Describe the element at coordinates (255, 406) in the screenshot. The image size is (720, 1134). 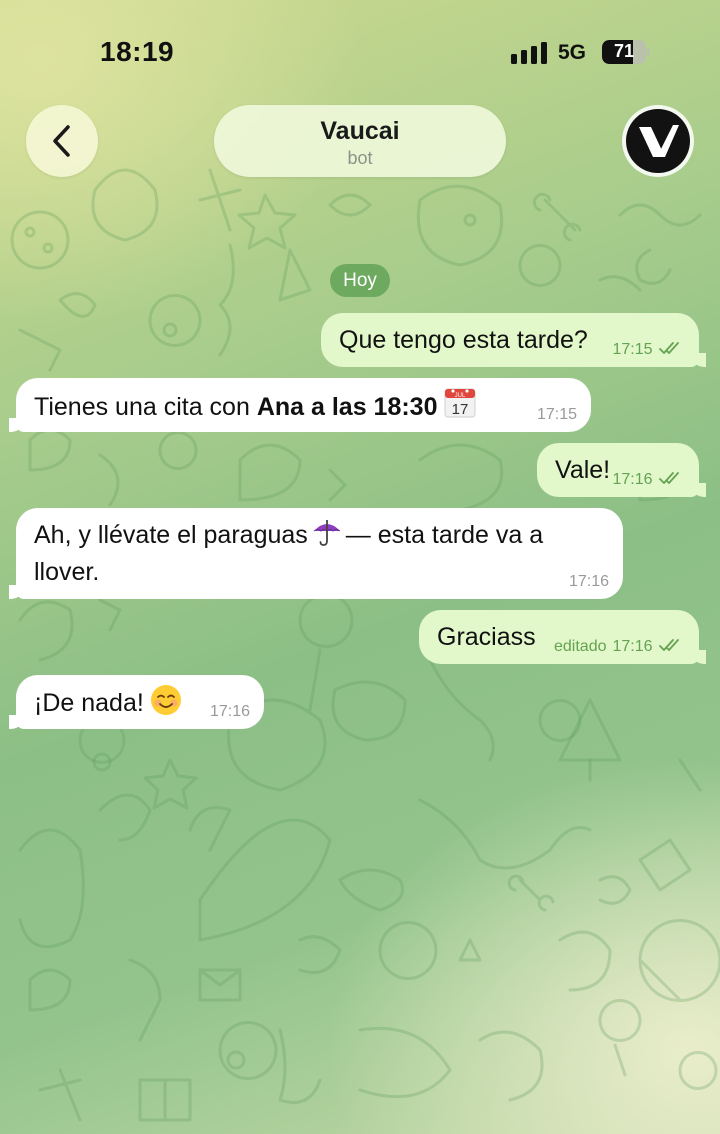
I see `message-text: Tienes una cita con Ana a las 18:30 JUL 17` at that location.